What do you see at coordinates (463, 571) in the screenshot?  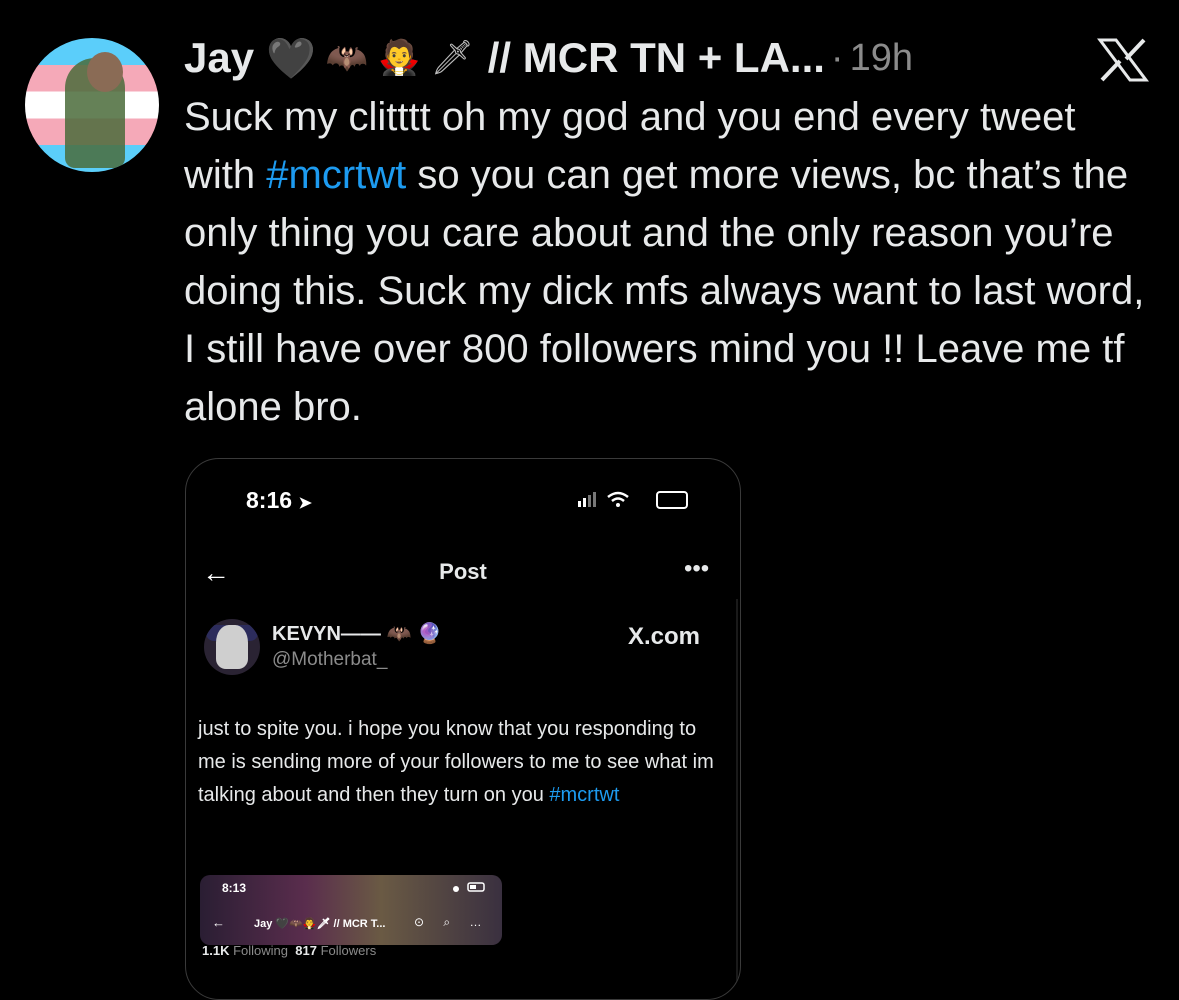 I see `post-header-title: Post` at bounding box center [463, 571].